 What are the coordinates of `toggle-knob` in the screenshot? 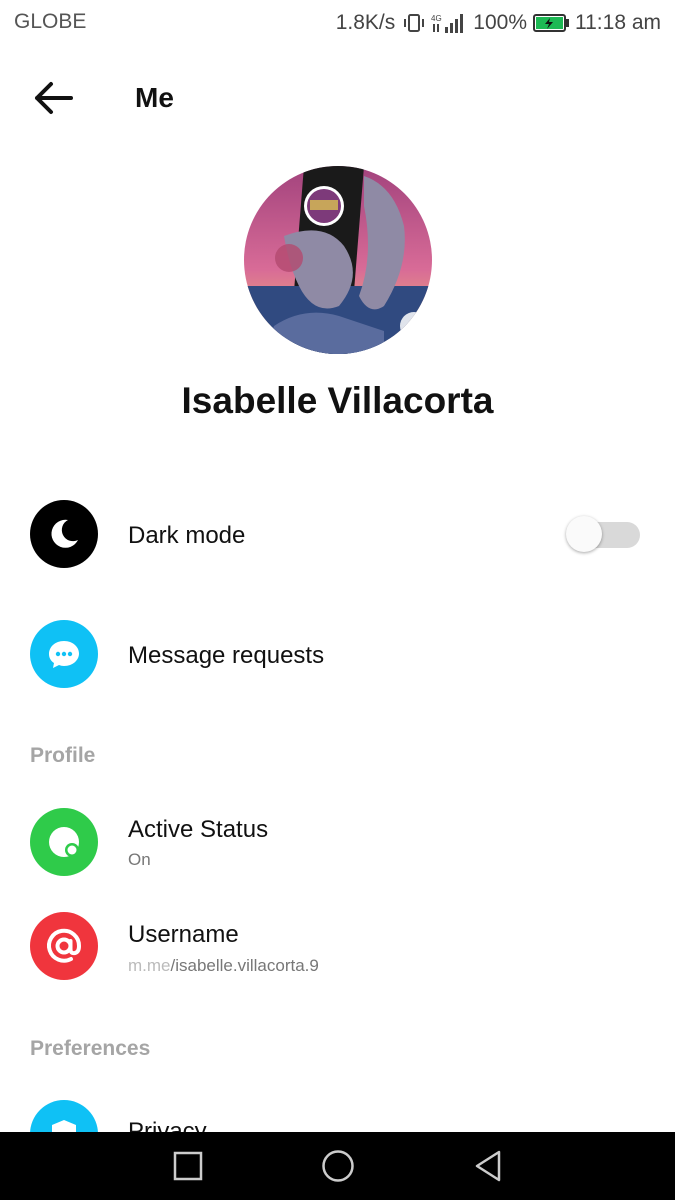 It's located at (584, 534).